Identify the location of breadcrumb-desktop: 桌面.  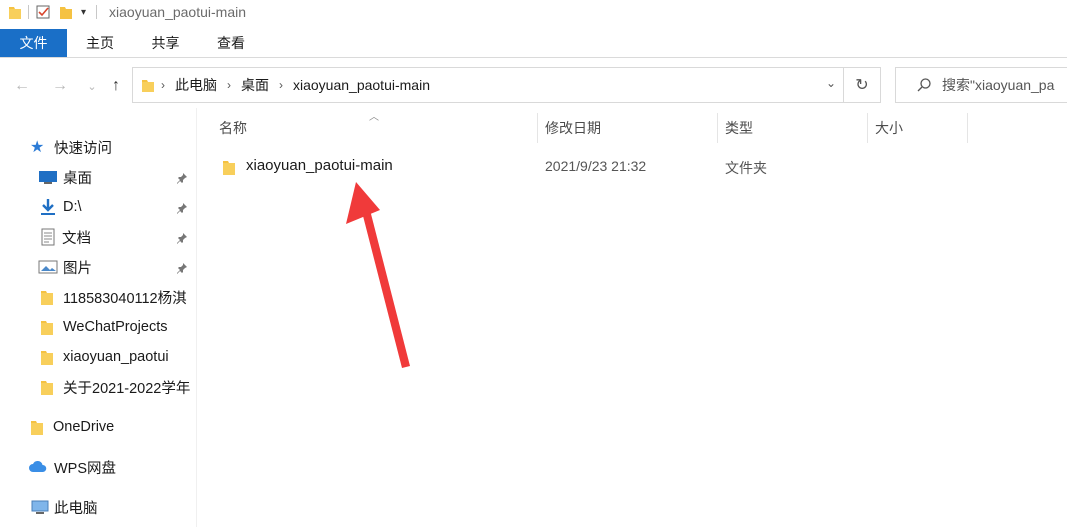
(255, 85).